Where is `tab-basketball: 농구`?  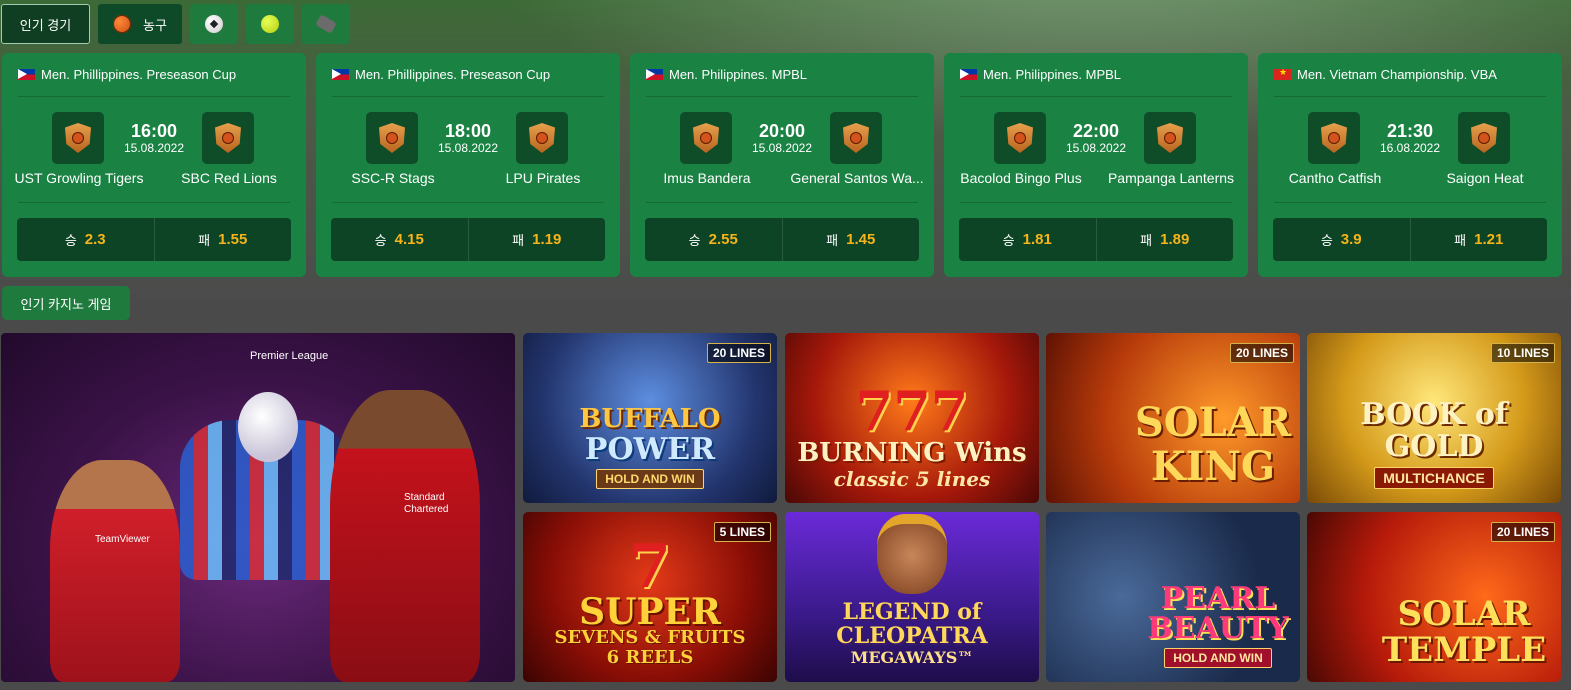 tab-basketball: 농구 is located at coordinates (140, 24).